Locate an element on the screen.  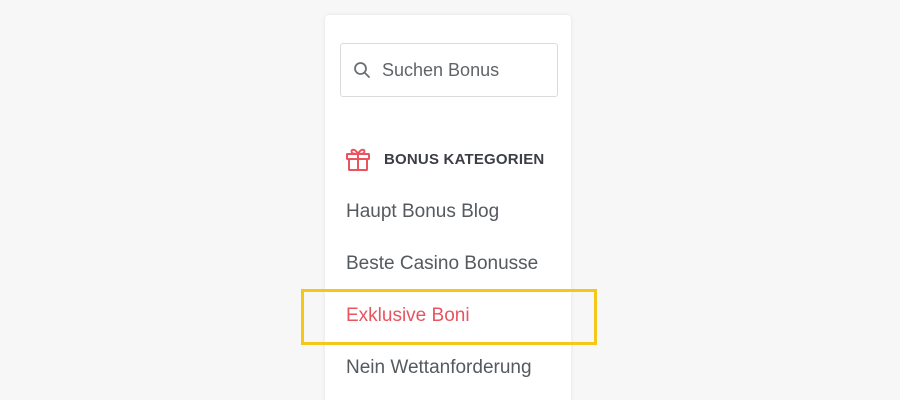
search-box is located at coordinates (449, 70).